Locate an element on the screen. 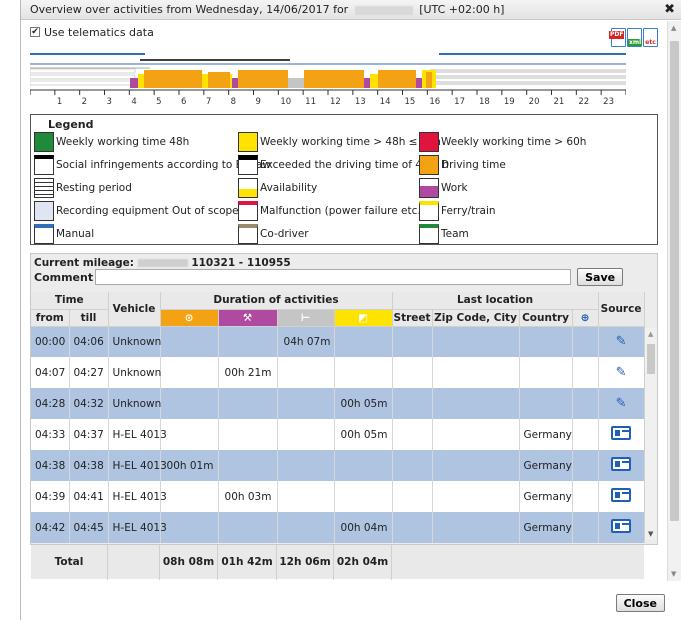 This screenshot has height=620, width=681. total-label: Total is located at coordinates (69, 562).